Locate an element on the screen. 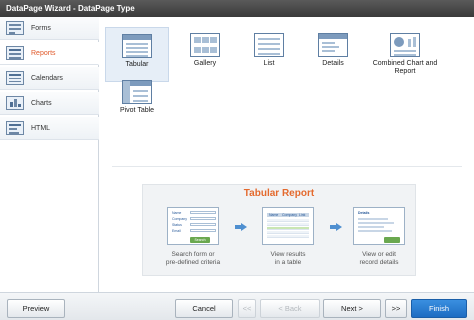  type-label: Pivot Table is located at coordinates (137, 110).